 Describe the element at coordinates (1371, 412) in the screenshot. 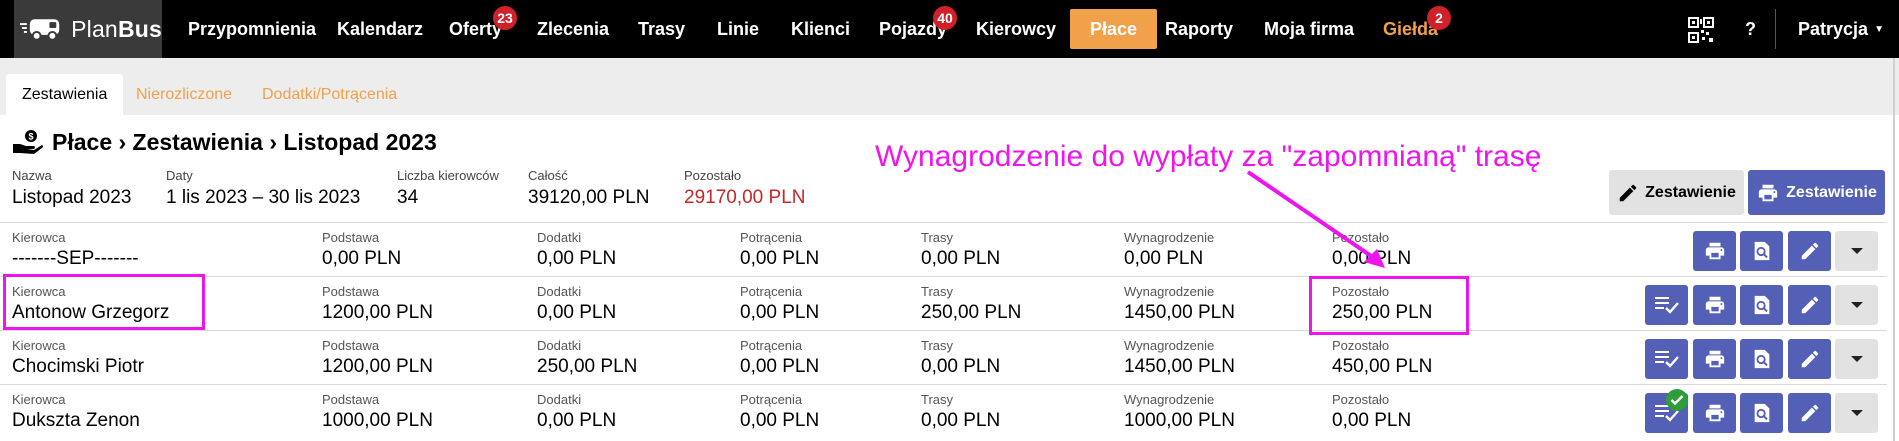

I see `cell-pozostao: Pozostało 0,00 PLN` at that location.